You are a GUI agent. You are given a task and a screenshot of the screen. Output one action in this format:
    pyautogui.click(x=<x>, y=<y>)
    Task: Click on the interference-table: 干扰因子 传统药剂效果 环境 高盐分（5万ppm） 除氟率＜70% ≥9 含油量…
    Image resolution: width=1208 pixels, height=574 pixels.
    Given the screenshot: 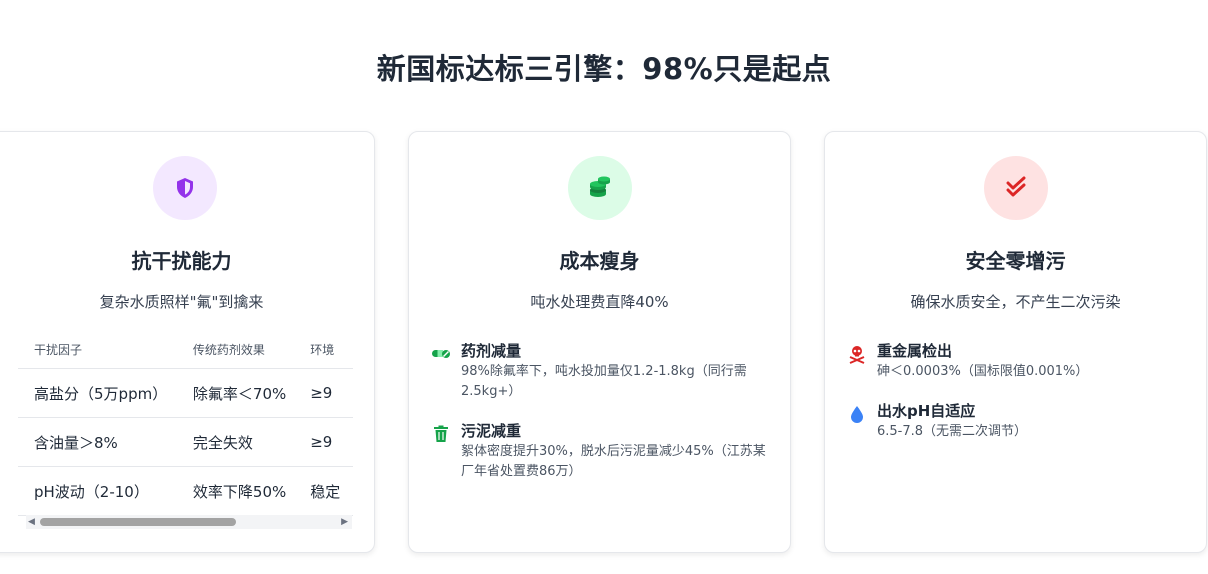 What is the action you would take?
    pyautogui.click(x=185, y=423)
    